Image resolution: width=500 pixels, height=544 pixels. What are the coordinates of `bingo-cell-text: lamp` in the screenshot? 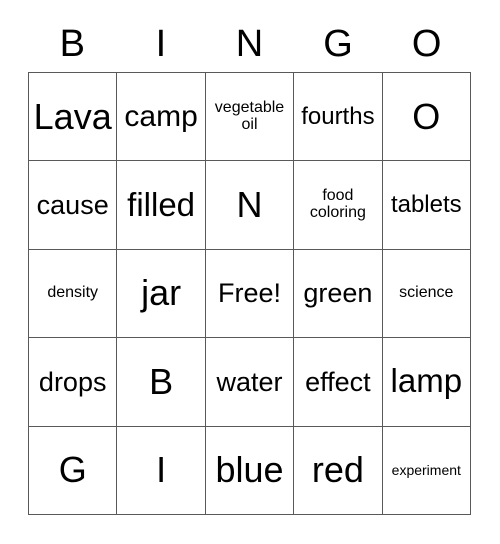 It's located at (426, 381).